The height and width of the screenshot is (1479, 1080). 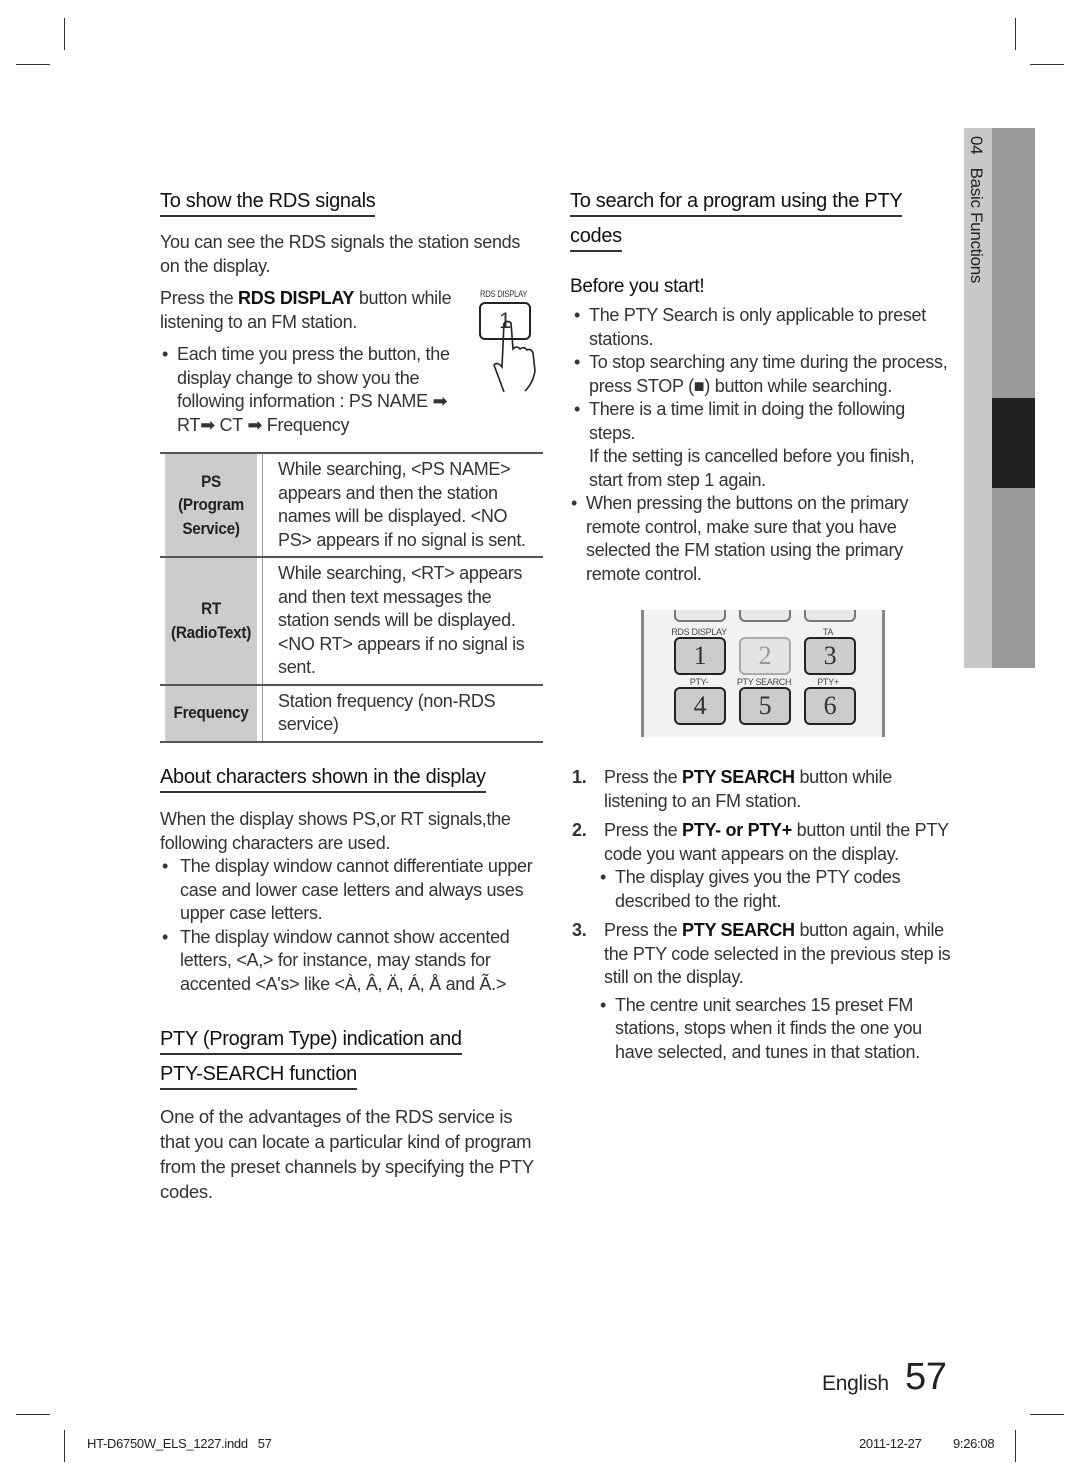 I want to click on before-you-start: Before you start!, so click(x=637, y=286).